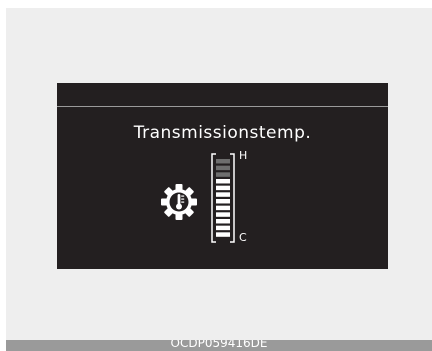 The width and height of the screenshot is (432, 351). I want to click on footer-bar: OCDP059416DE, so click(219, 345).